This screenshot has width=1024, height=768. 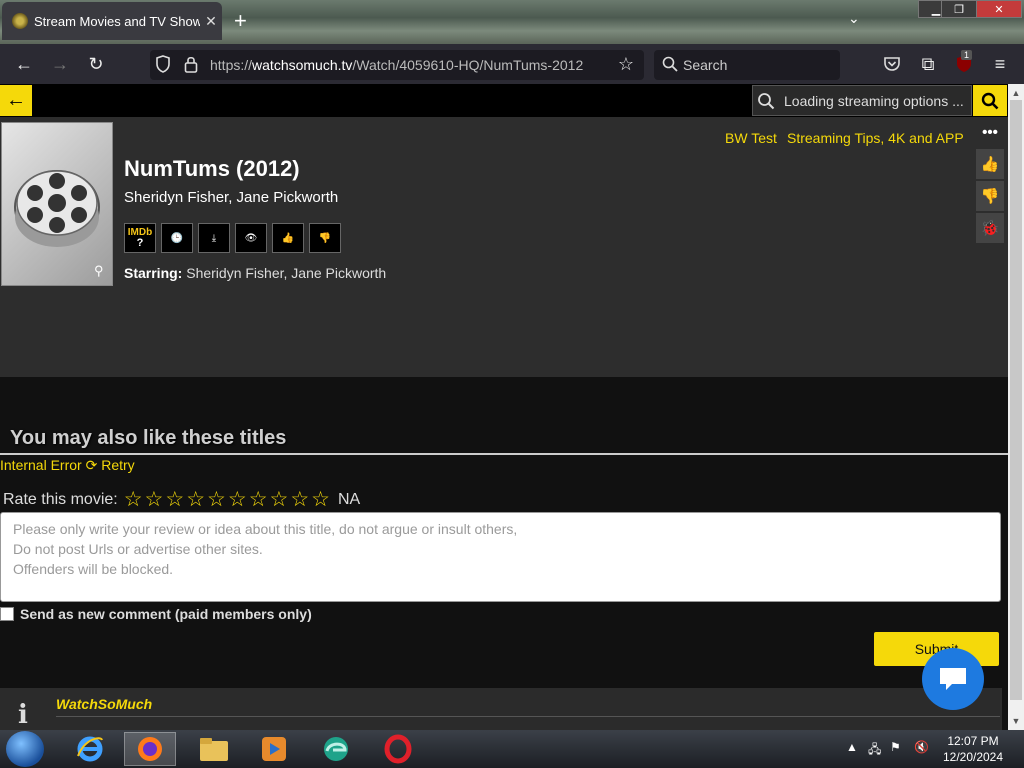 What do you see at coordinates (928, 64) in the screenshot?
I see `extensions-icon: ⧉` at bounding box center [928, 64].